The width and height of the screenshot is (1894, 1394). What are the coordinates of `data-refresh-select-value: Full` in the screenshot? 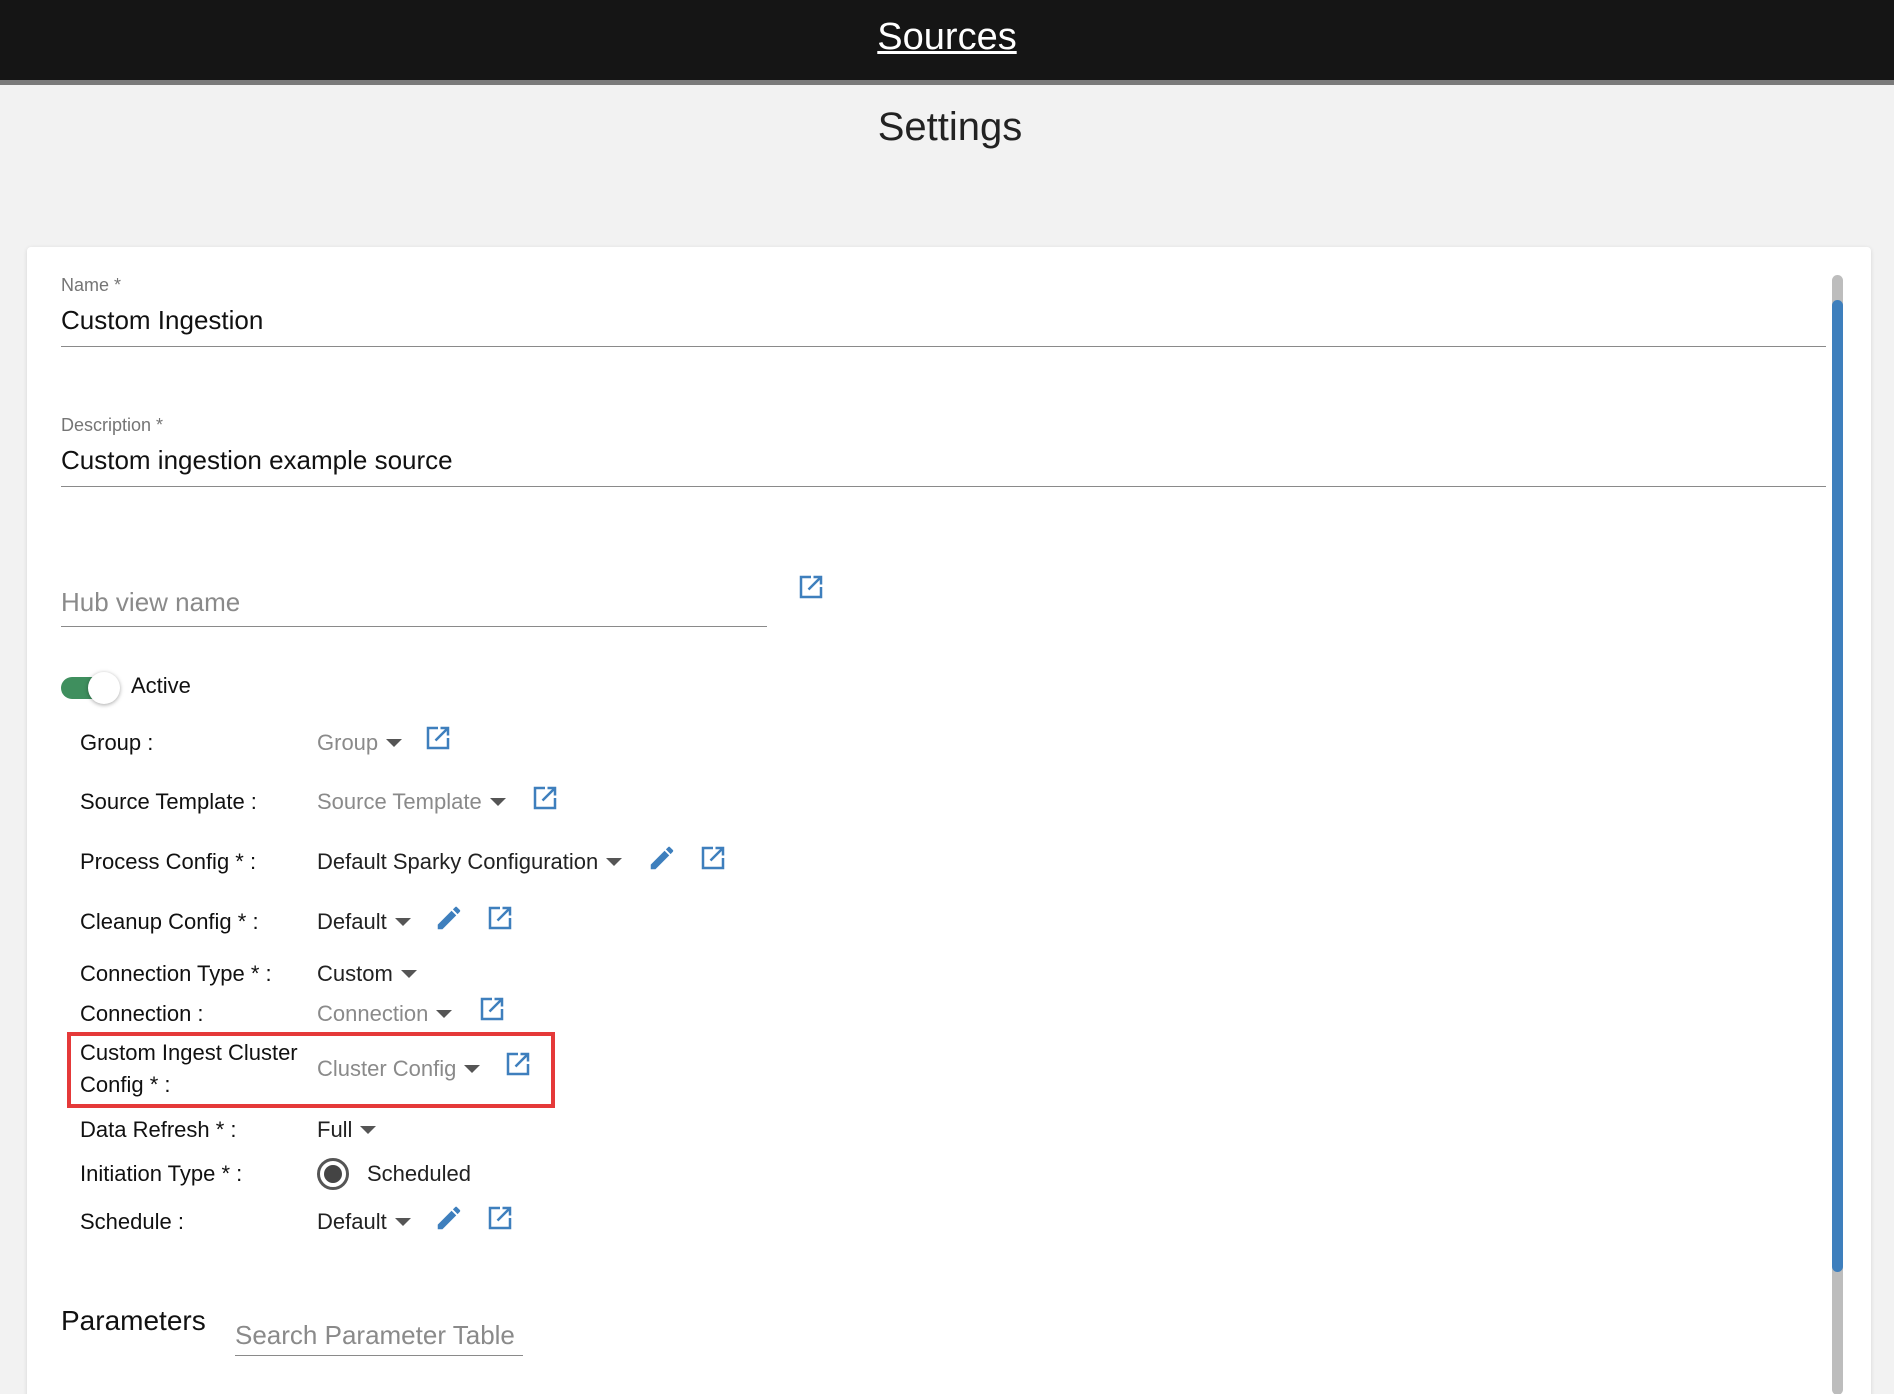 It's located at (335, 1129).